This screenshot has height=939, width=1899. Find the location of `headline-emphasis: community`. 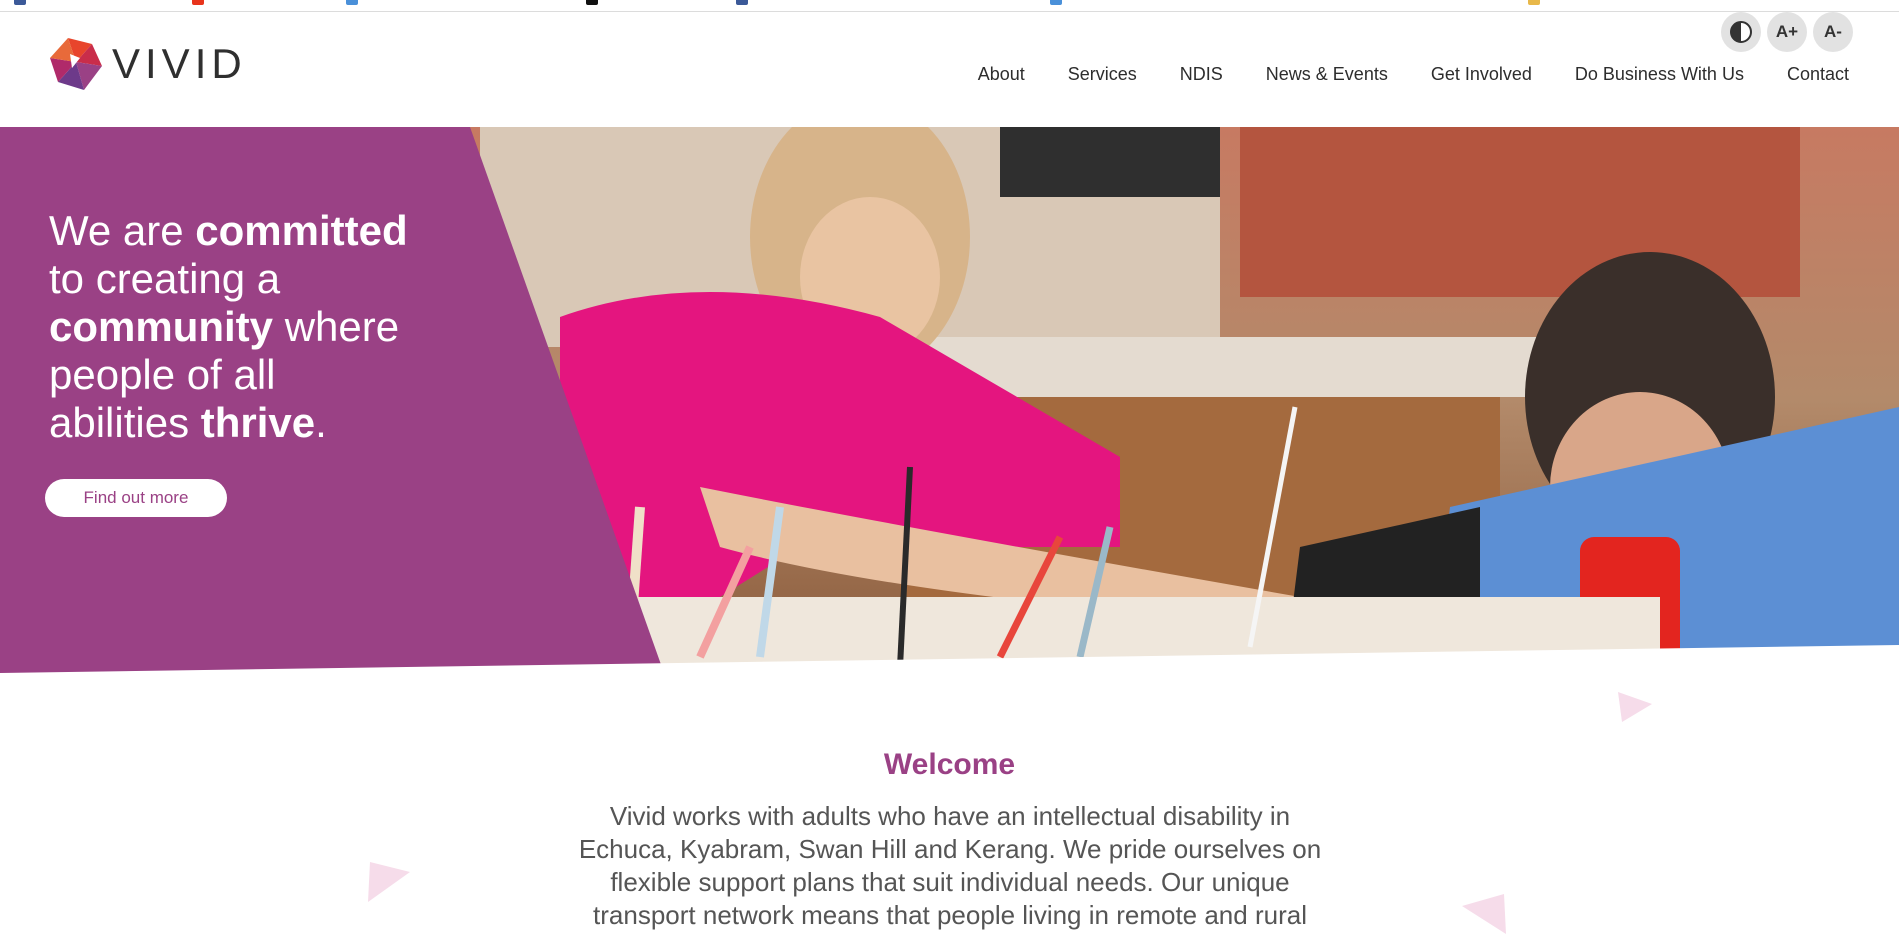

headline-emphasis: community is located at coordinates (161, 326).